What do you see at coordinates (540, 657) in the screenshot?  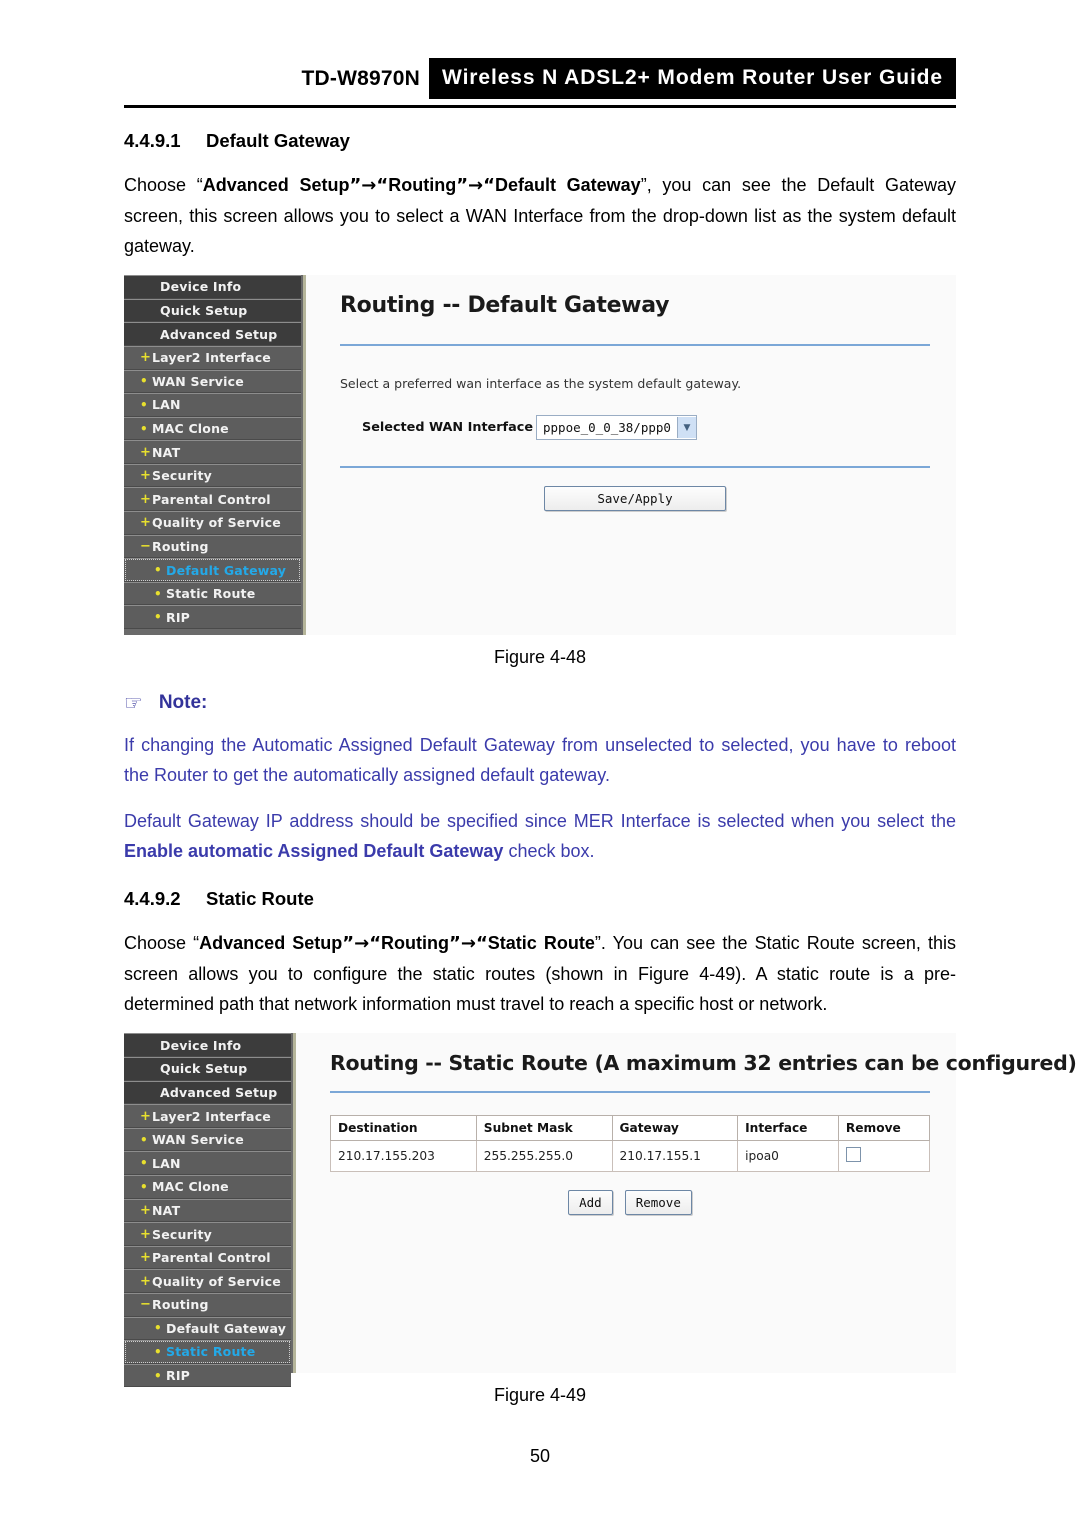 I see `figure-caption-4-48: Figure 4-48` at bounding box center [540, 657].